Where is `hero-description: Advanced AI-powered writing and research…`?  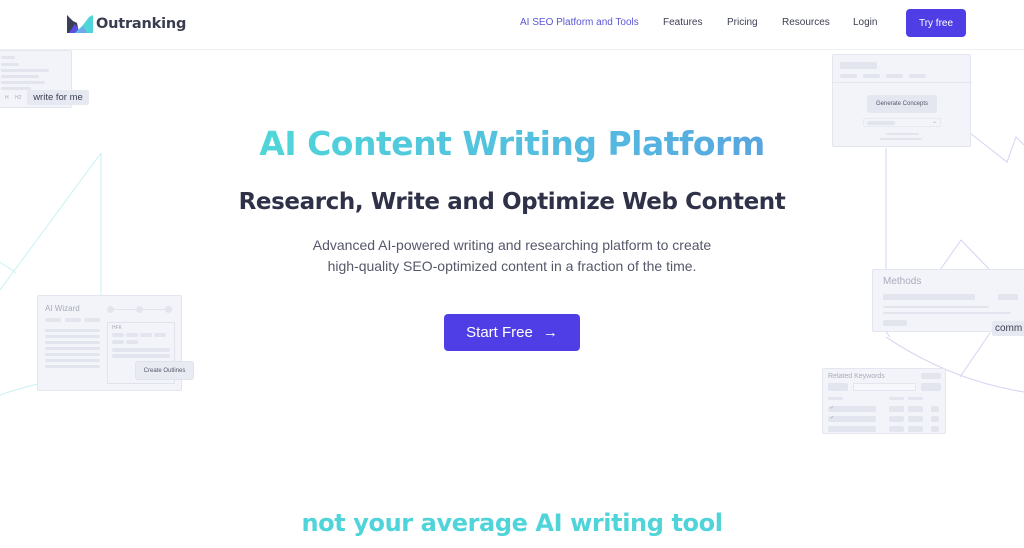
hero-description: Advanced AI-powered writing and research… is located at coordinates (512, 256).